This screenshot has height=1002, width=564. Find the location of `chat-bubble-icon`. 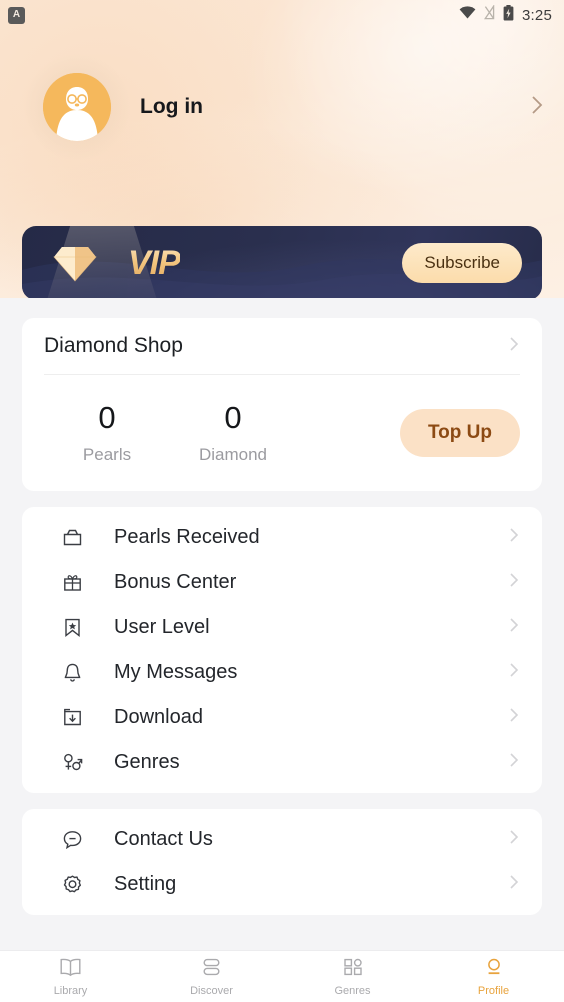

chat-bubble-icon is located at coordinates (72, 840).